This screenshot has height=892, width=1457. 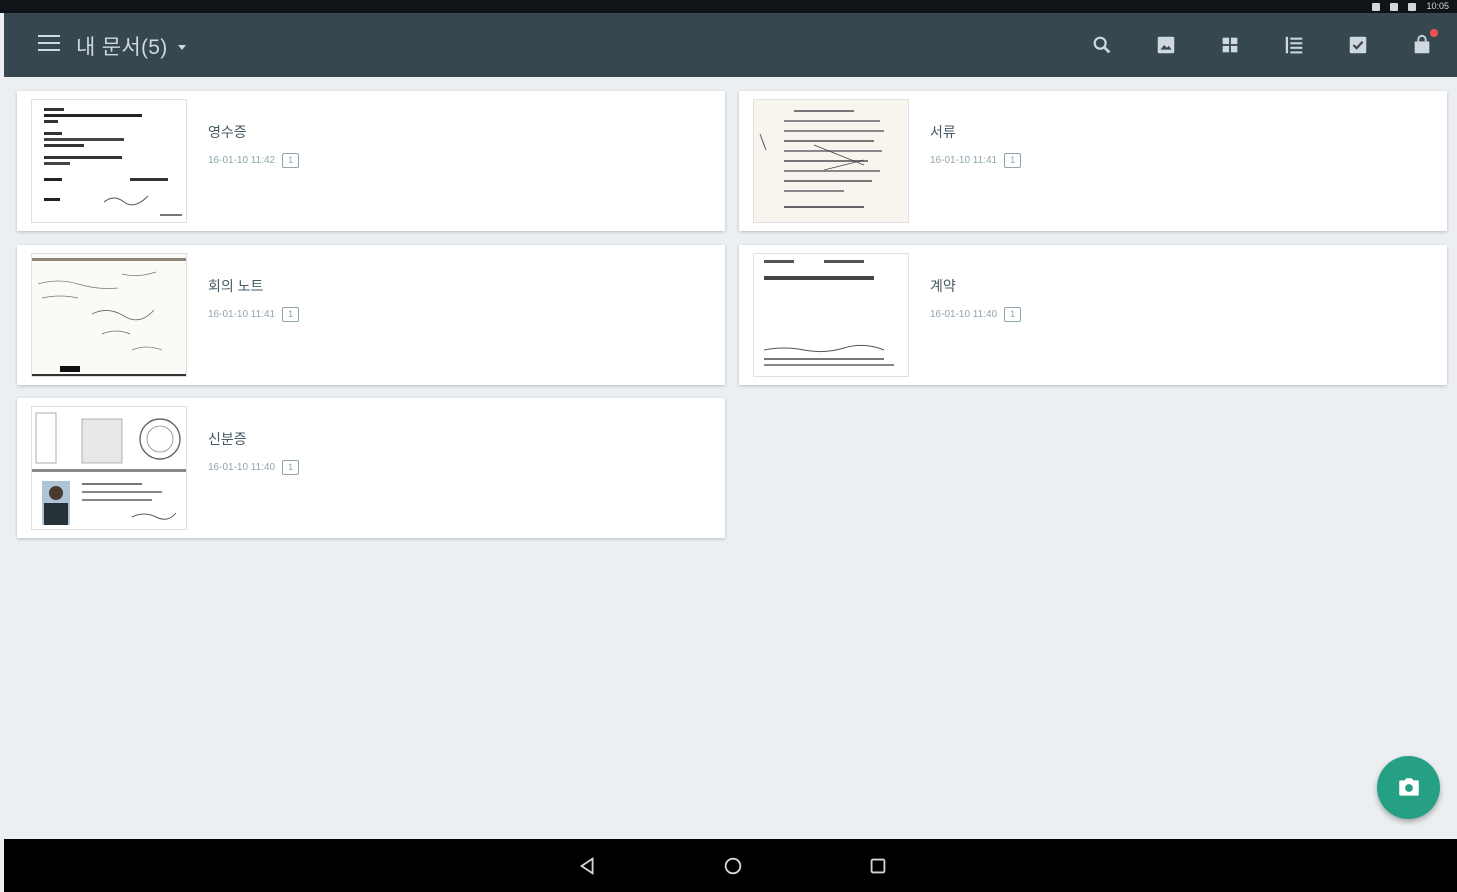 I want to click on folder-dropdown: 내 문서(5), so click(x=131, y=46).